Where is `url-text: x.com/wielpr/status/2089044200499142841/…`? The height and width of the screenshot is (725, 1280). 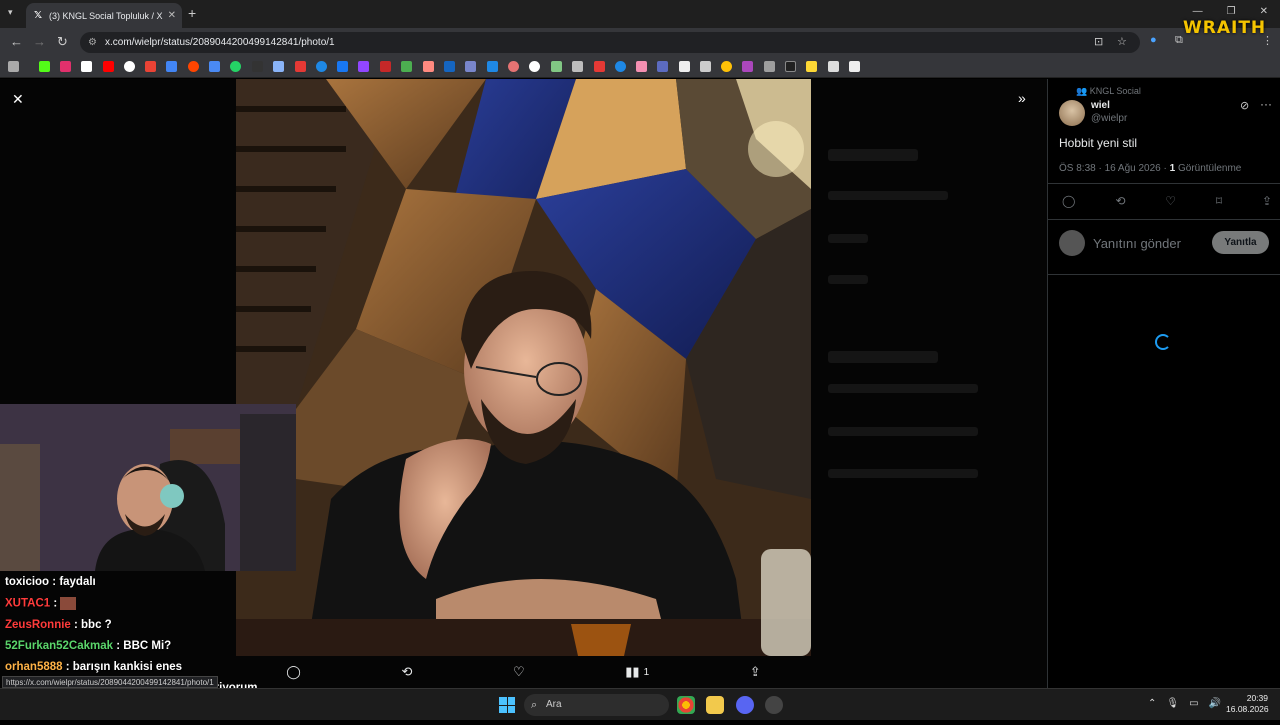 url-text: x.com/wielpr/status/2089044200499142841/… is located at coordinates (220, 42).